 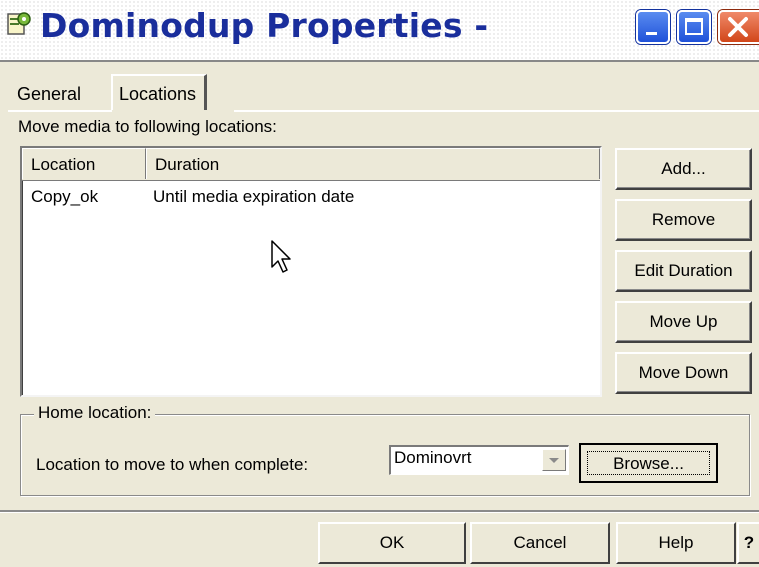 I want to click on list-header: Location Duration, so click(x=311, y=164).